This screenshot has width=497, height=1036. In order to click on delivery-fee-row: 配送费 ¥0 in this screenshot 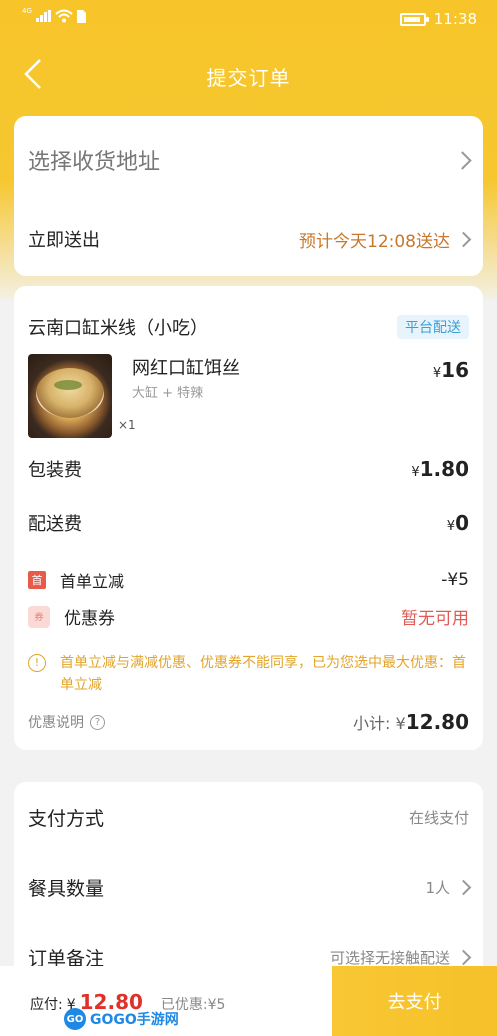, I will do `click(248, 523)`.